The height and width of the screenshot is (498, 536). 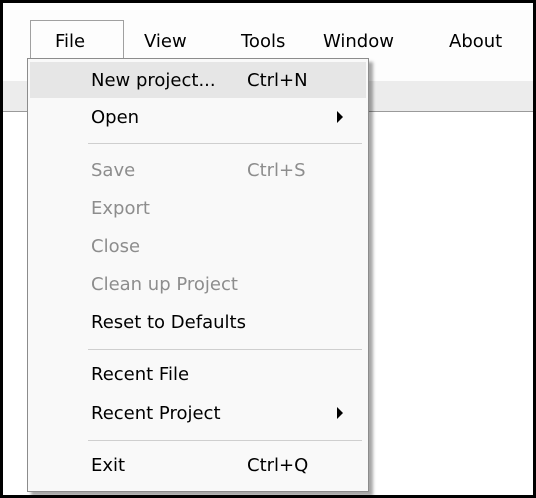 I want to click on menu-item-reset-to-defaults: Reset to Defaults, so click(x=198, y=322).